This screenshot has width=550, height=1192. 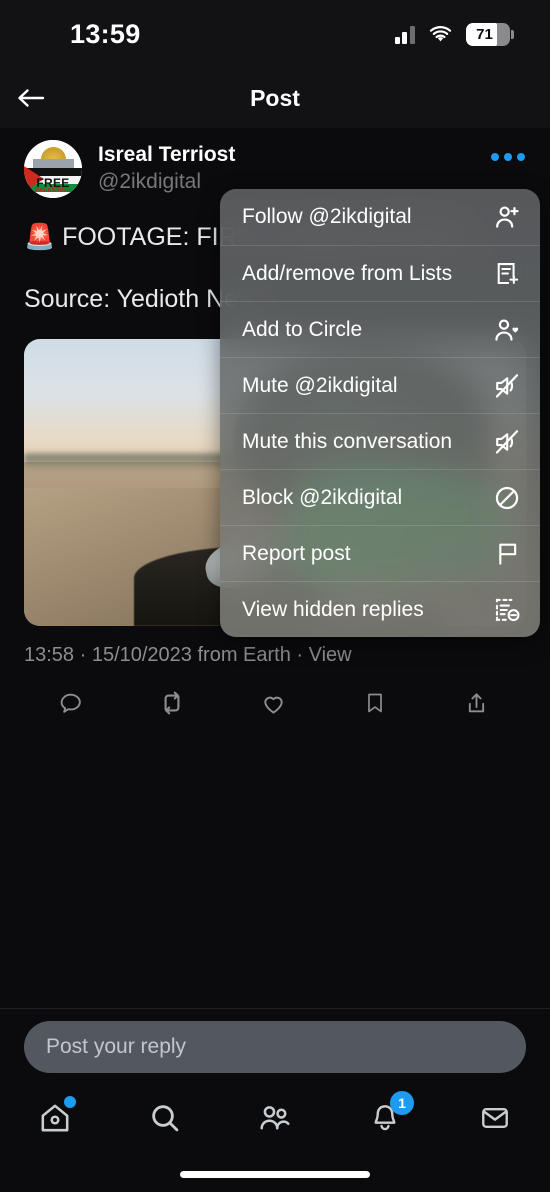 I want to click on menu-item-label: Mute @2ikdigital, so click(x=320, y=385).